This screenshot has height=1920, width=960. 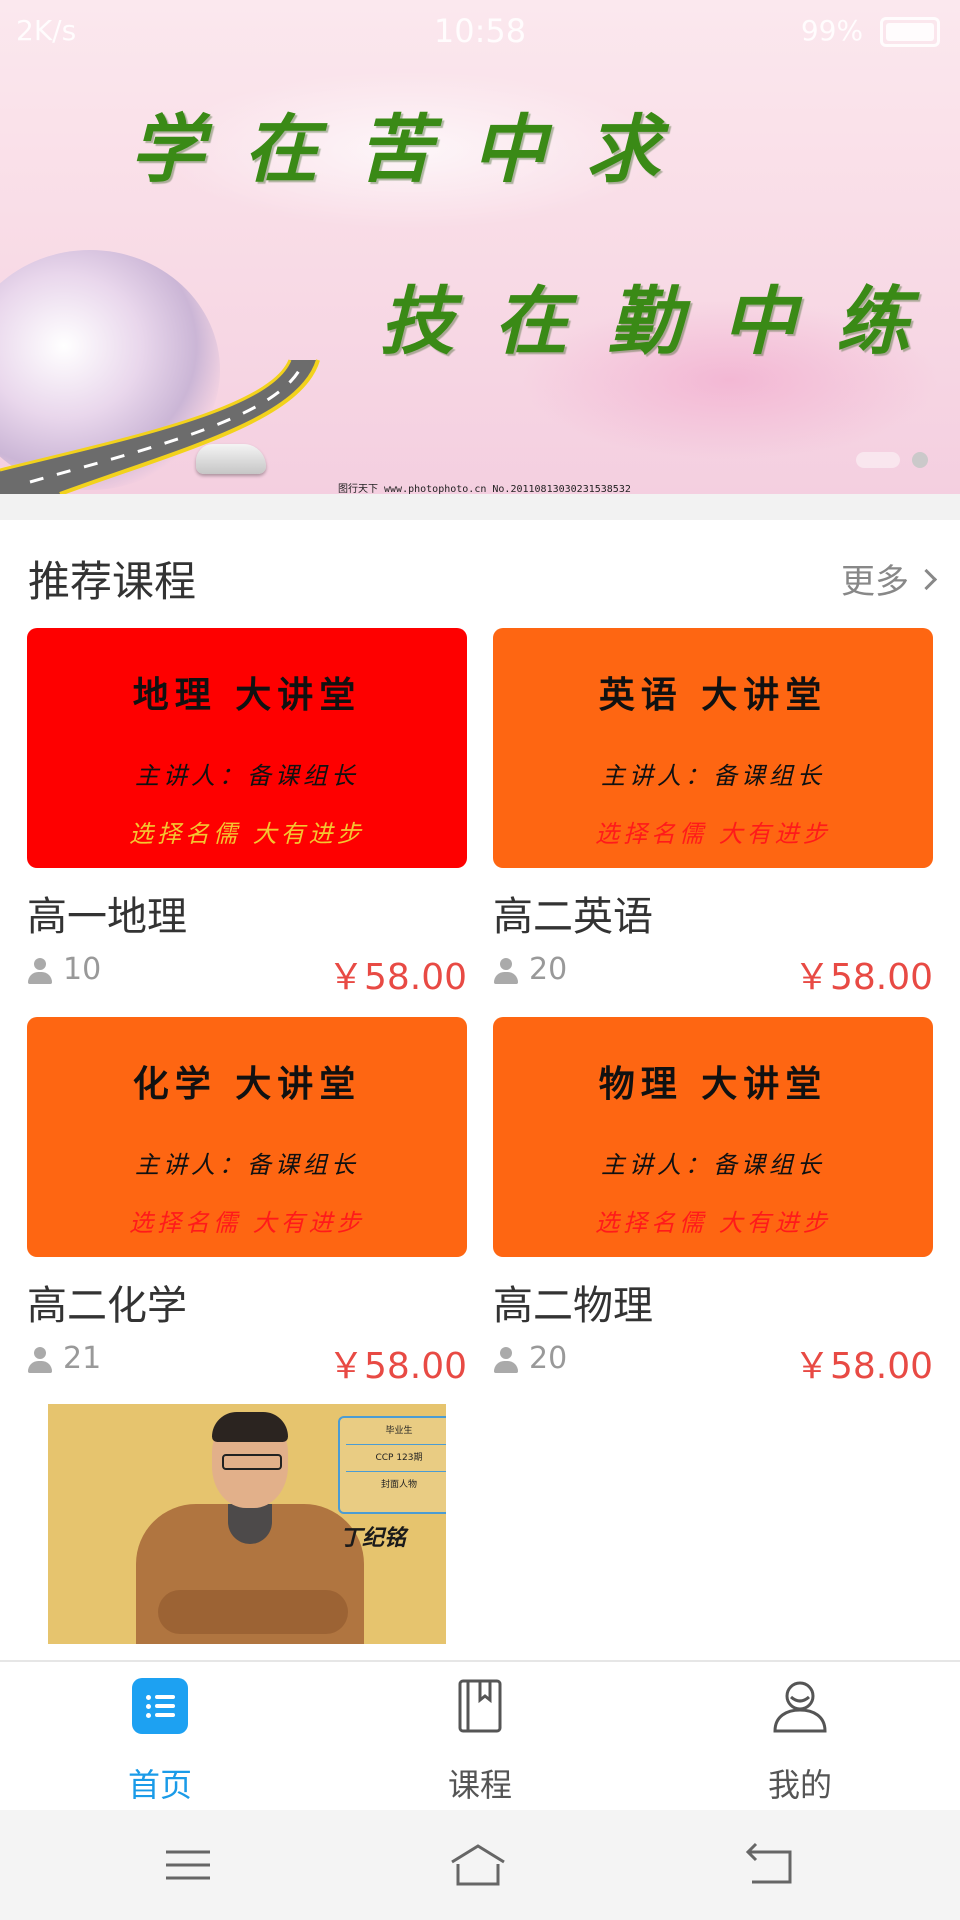 I want to click on chevron-right-icon, so click(x=926, y=579).